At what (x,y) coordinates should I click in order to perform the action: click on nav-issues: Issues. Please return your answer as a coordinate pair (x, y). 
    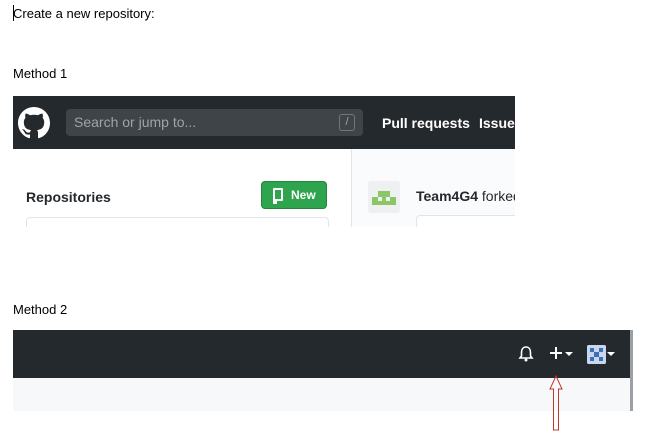
    Looking at the image, I should click on (497, 123).